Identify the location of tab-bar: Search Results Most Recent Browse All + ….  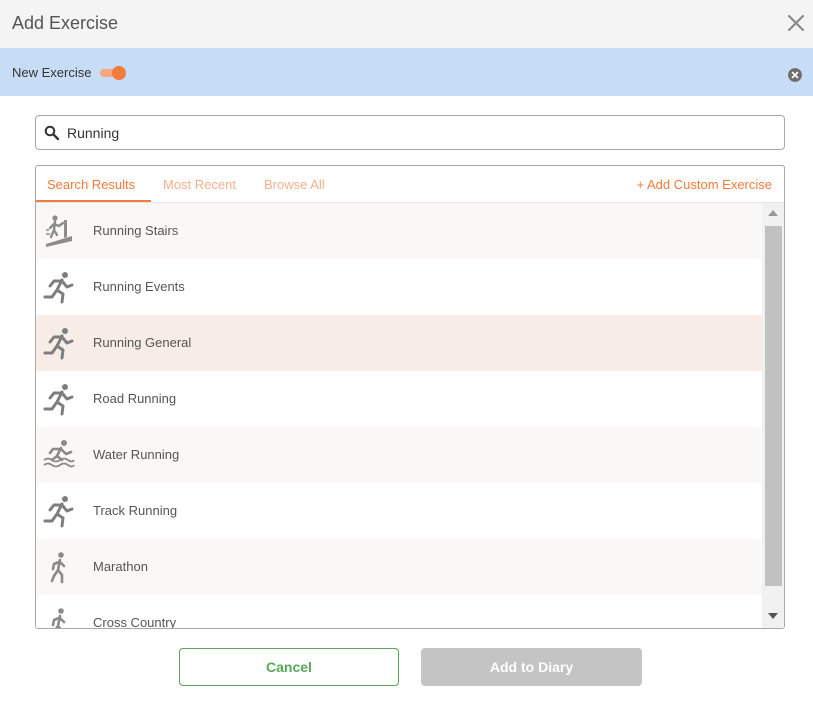
(410, 184).